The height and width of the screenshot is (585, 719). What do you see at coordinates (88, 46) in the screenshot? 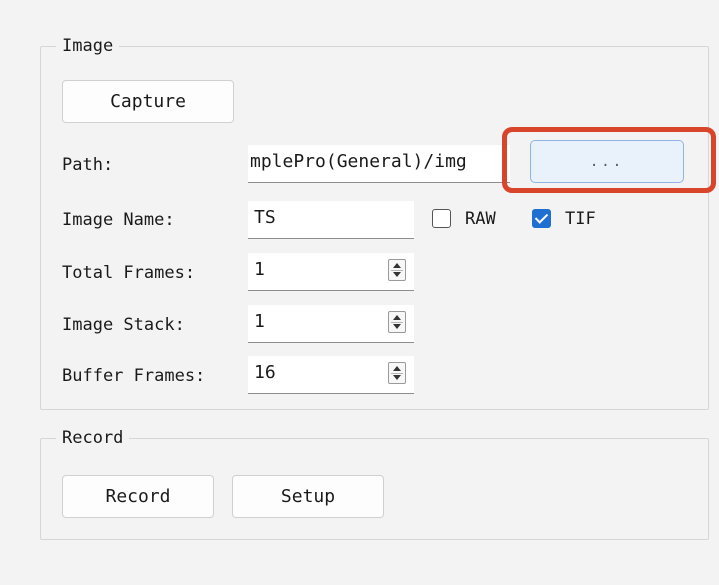
I see `image-group-title: Image` at bounding box center [88, 46].